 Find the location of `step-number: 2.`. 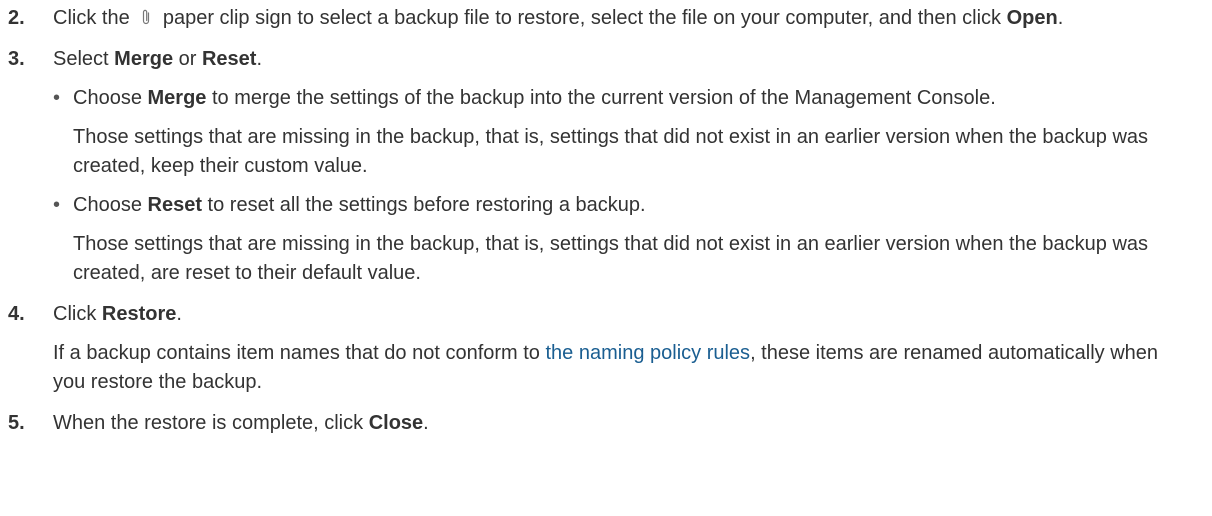

step-number: 2. is located at coordinates (16, 18).